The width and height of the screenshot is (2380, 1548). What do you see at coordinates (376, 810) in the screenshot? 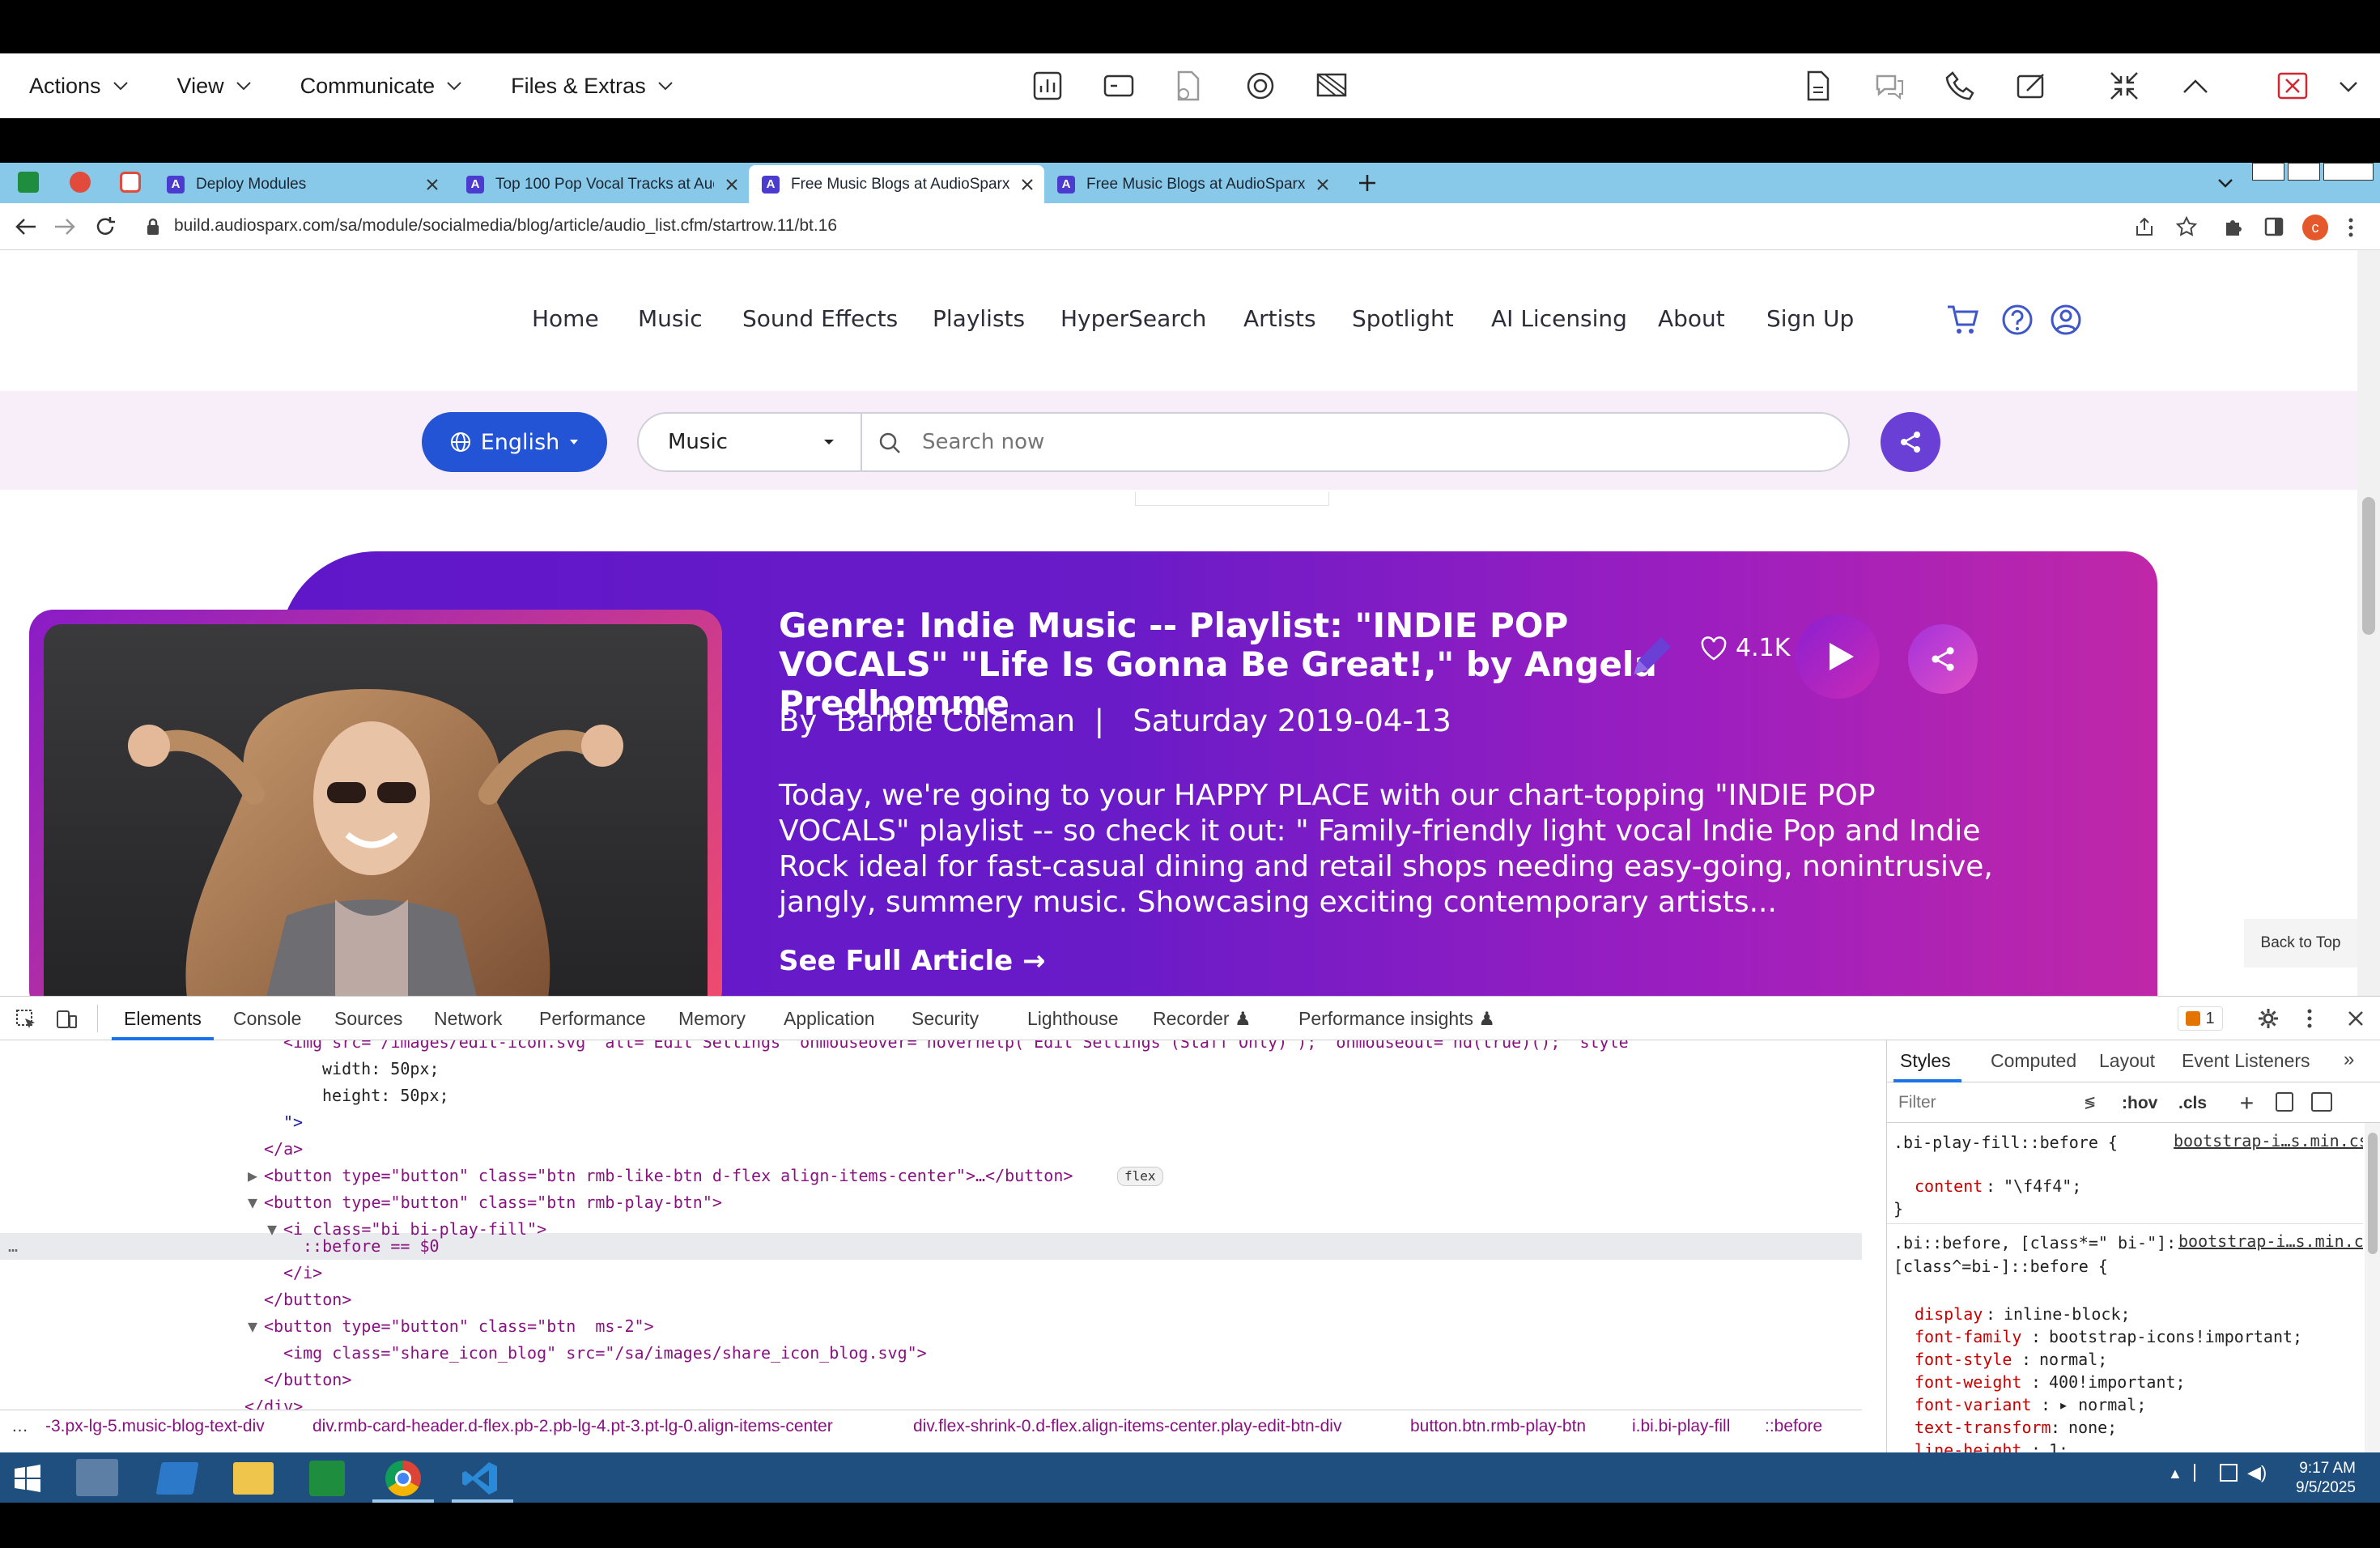
I see `article-image` at bounding box center [376, 810].